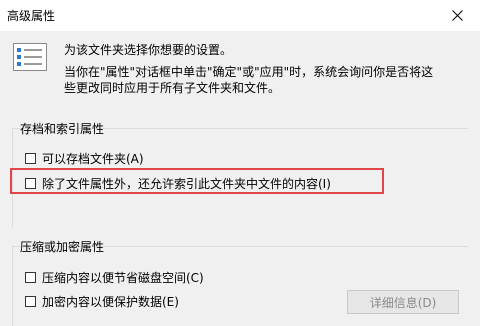 The image size is (480, 326). I want to click on archive-checkbox-label: 可以存档文件夹(A), so click(93, 158).